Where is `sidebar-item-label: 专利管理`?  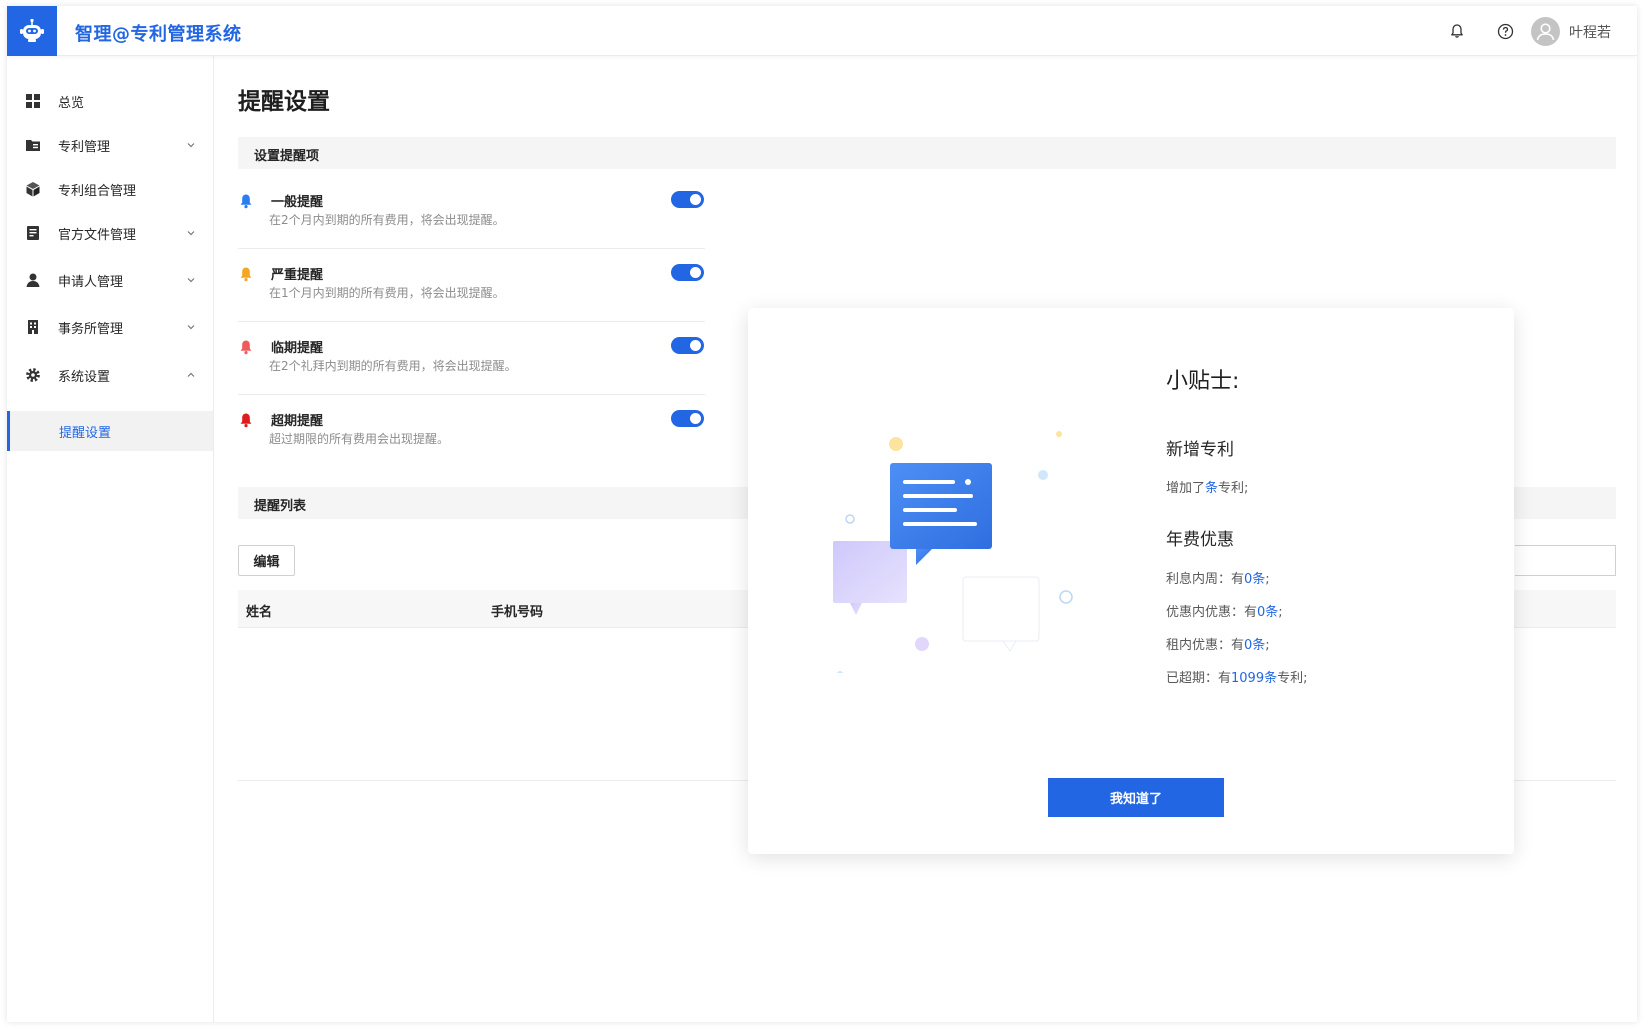
sidebar-item-label: 专利管理 is located at coordinates (84, 147).